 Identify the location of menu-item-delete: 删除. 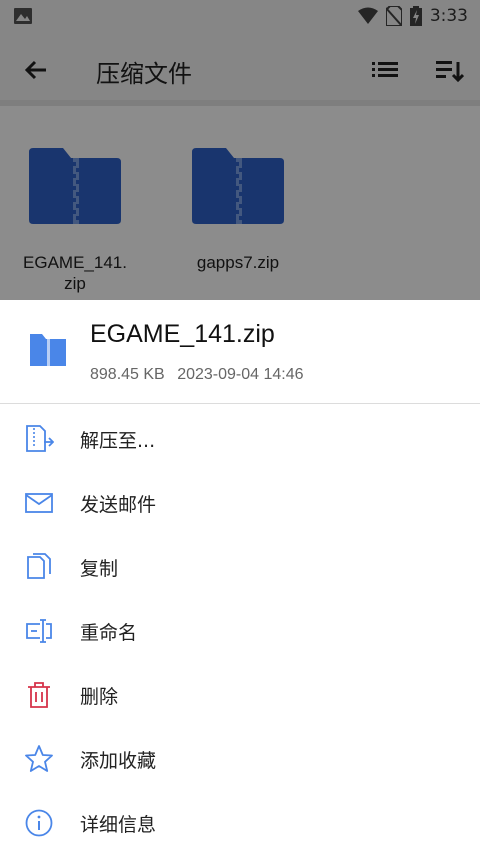
(240, 694).